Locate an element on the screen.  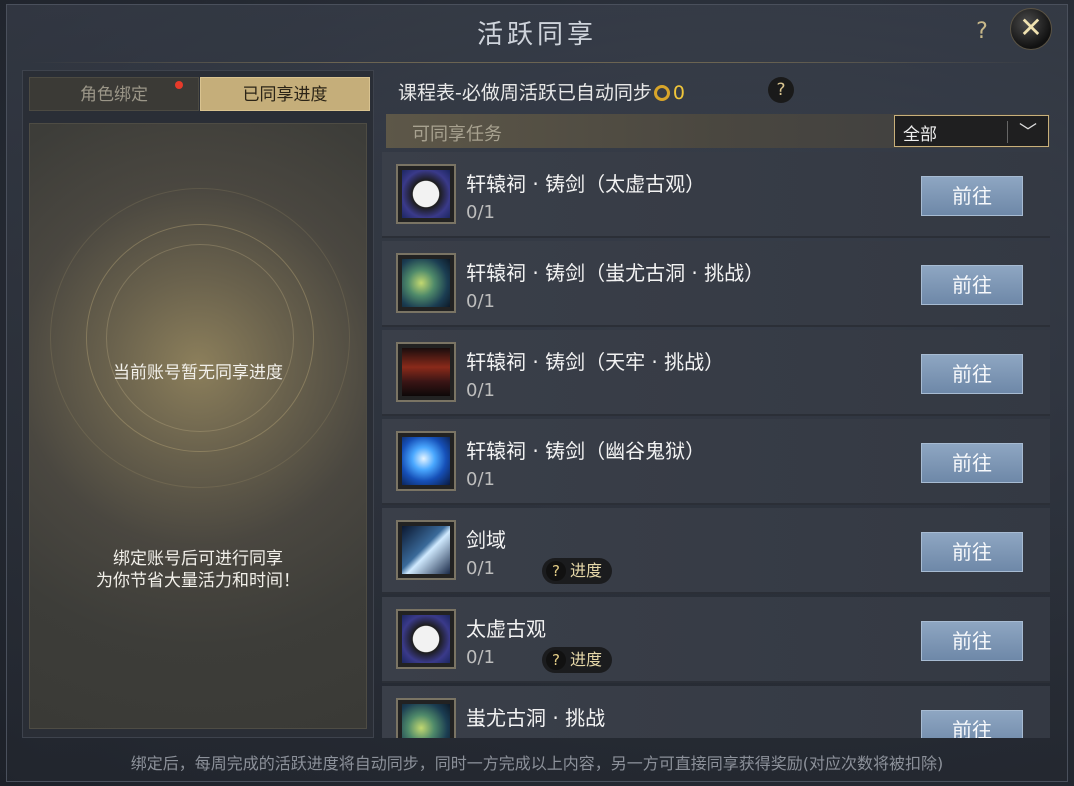
temple-icon is located at coordinates (426, 372).